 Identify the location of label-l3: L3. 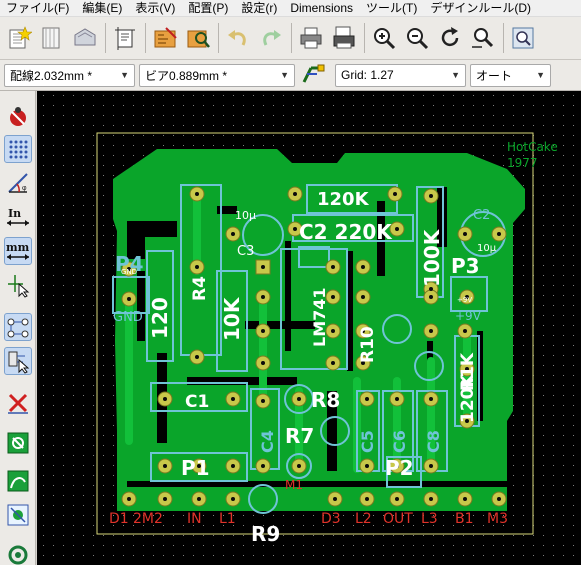
(429, 519).